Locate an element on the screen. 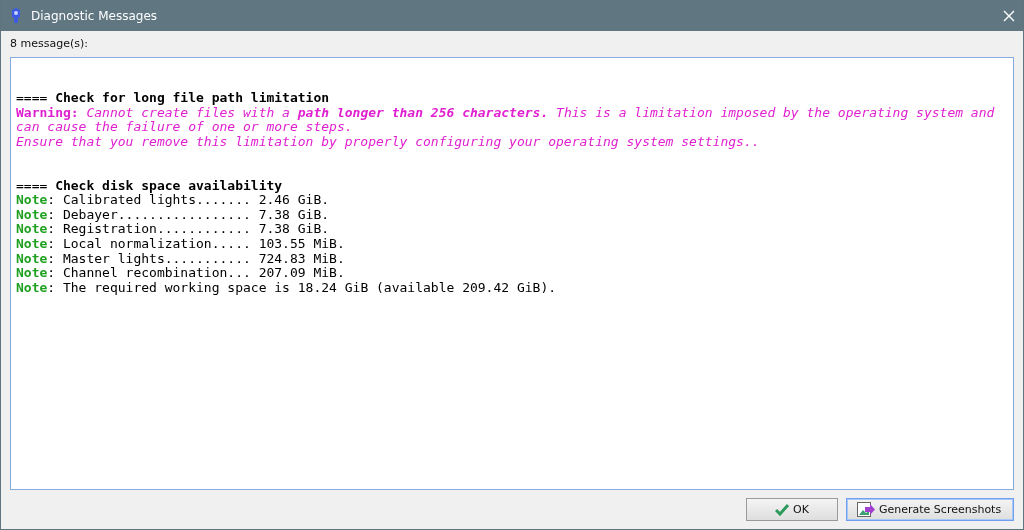 This screenshot has width=1024, height=530. note-text: : Debayer................. 7.38 GiB. is located at coordinates (188, 214).